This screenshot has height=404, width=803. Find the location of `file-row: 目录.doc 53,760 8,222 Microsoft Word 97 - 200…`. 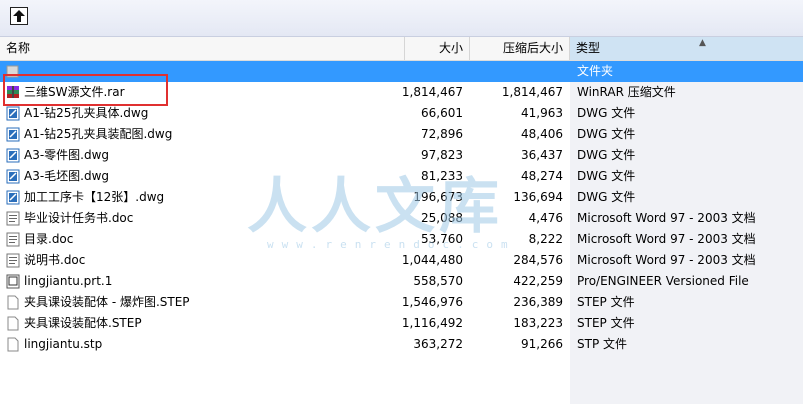

file-row: 目录.doc 53,760 8,222 Microsoft Word 97 - 200… is located at coordinates (401, 239).